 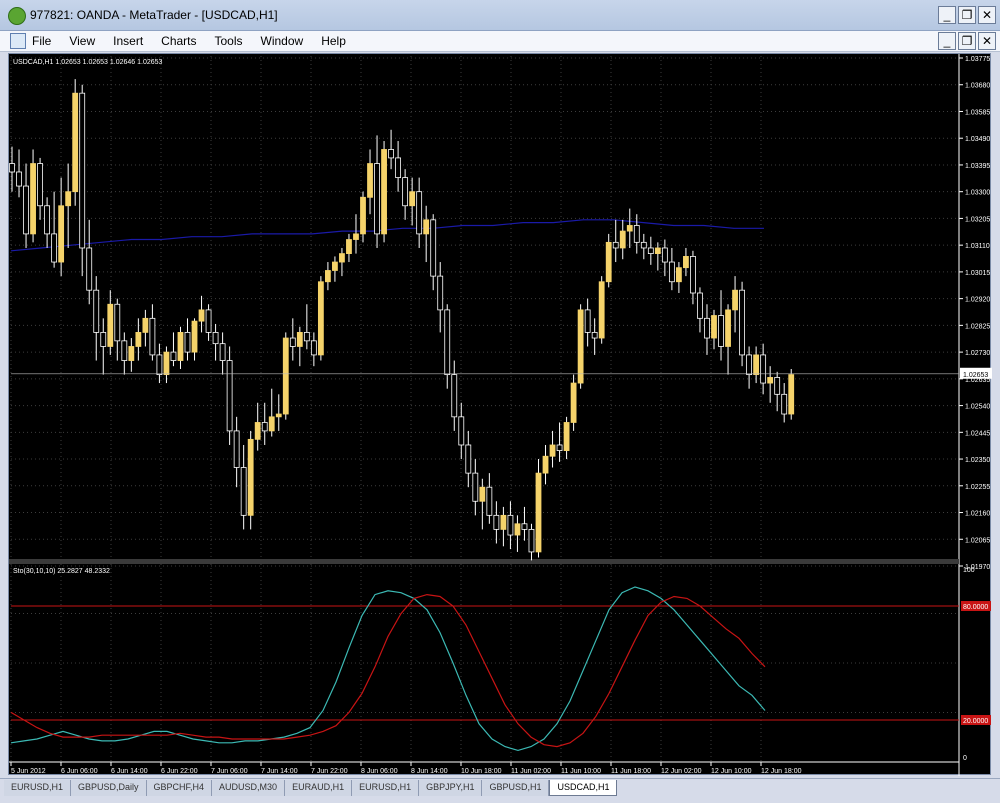 I want to click on time-tick-label: 10 Jun 18:00, so click(x=481, y=771).